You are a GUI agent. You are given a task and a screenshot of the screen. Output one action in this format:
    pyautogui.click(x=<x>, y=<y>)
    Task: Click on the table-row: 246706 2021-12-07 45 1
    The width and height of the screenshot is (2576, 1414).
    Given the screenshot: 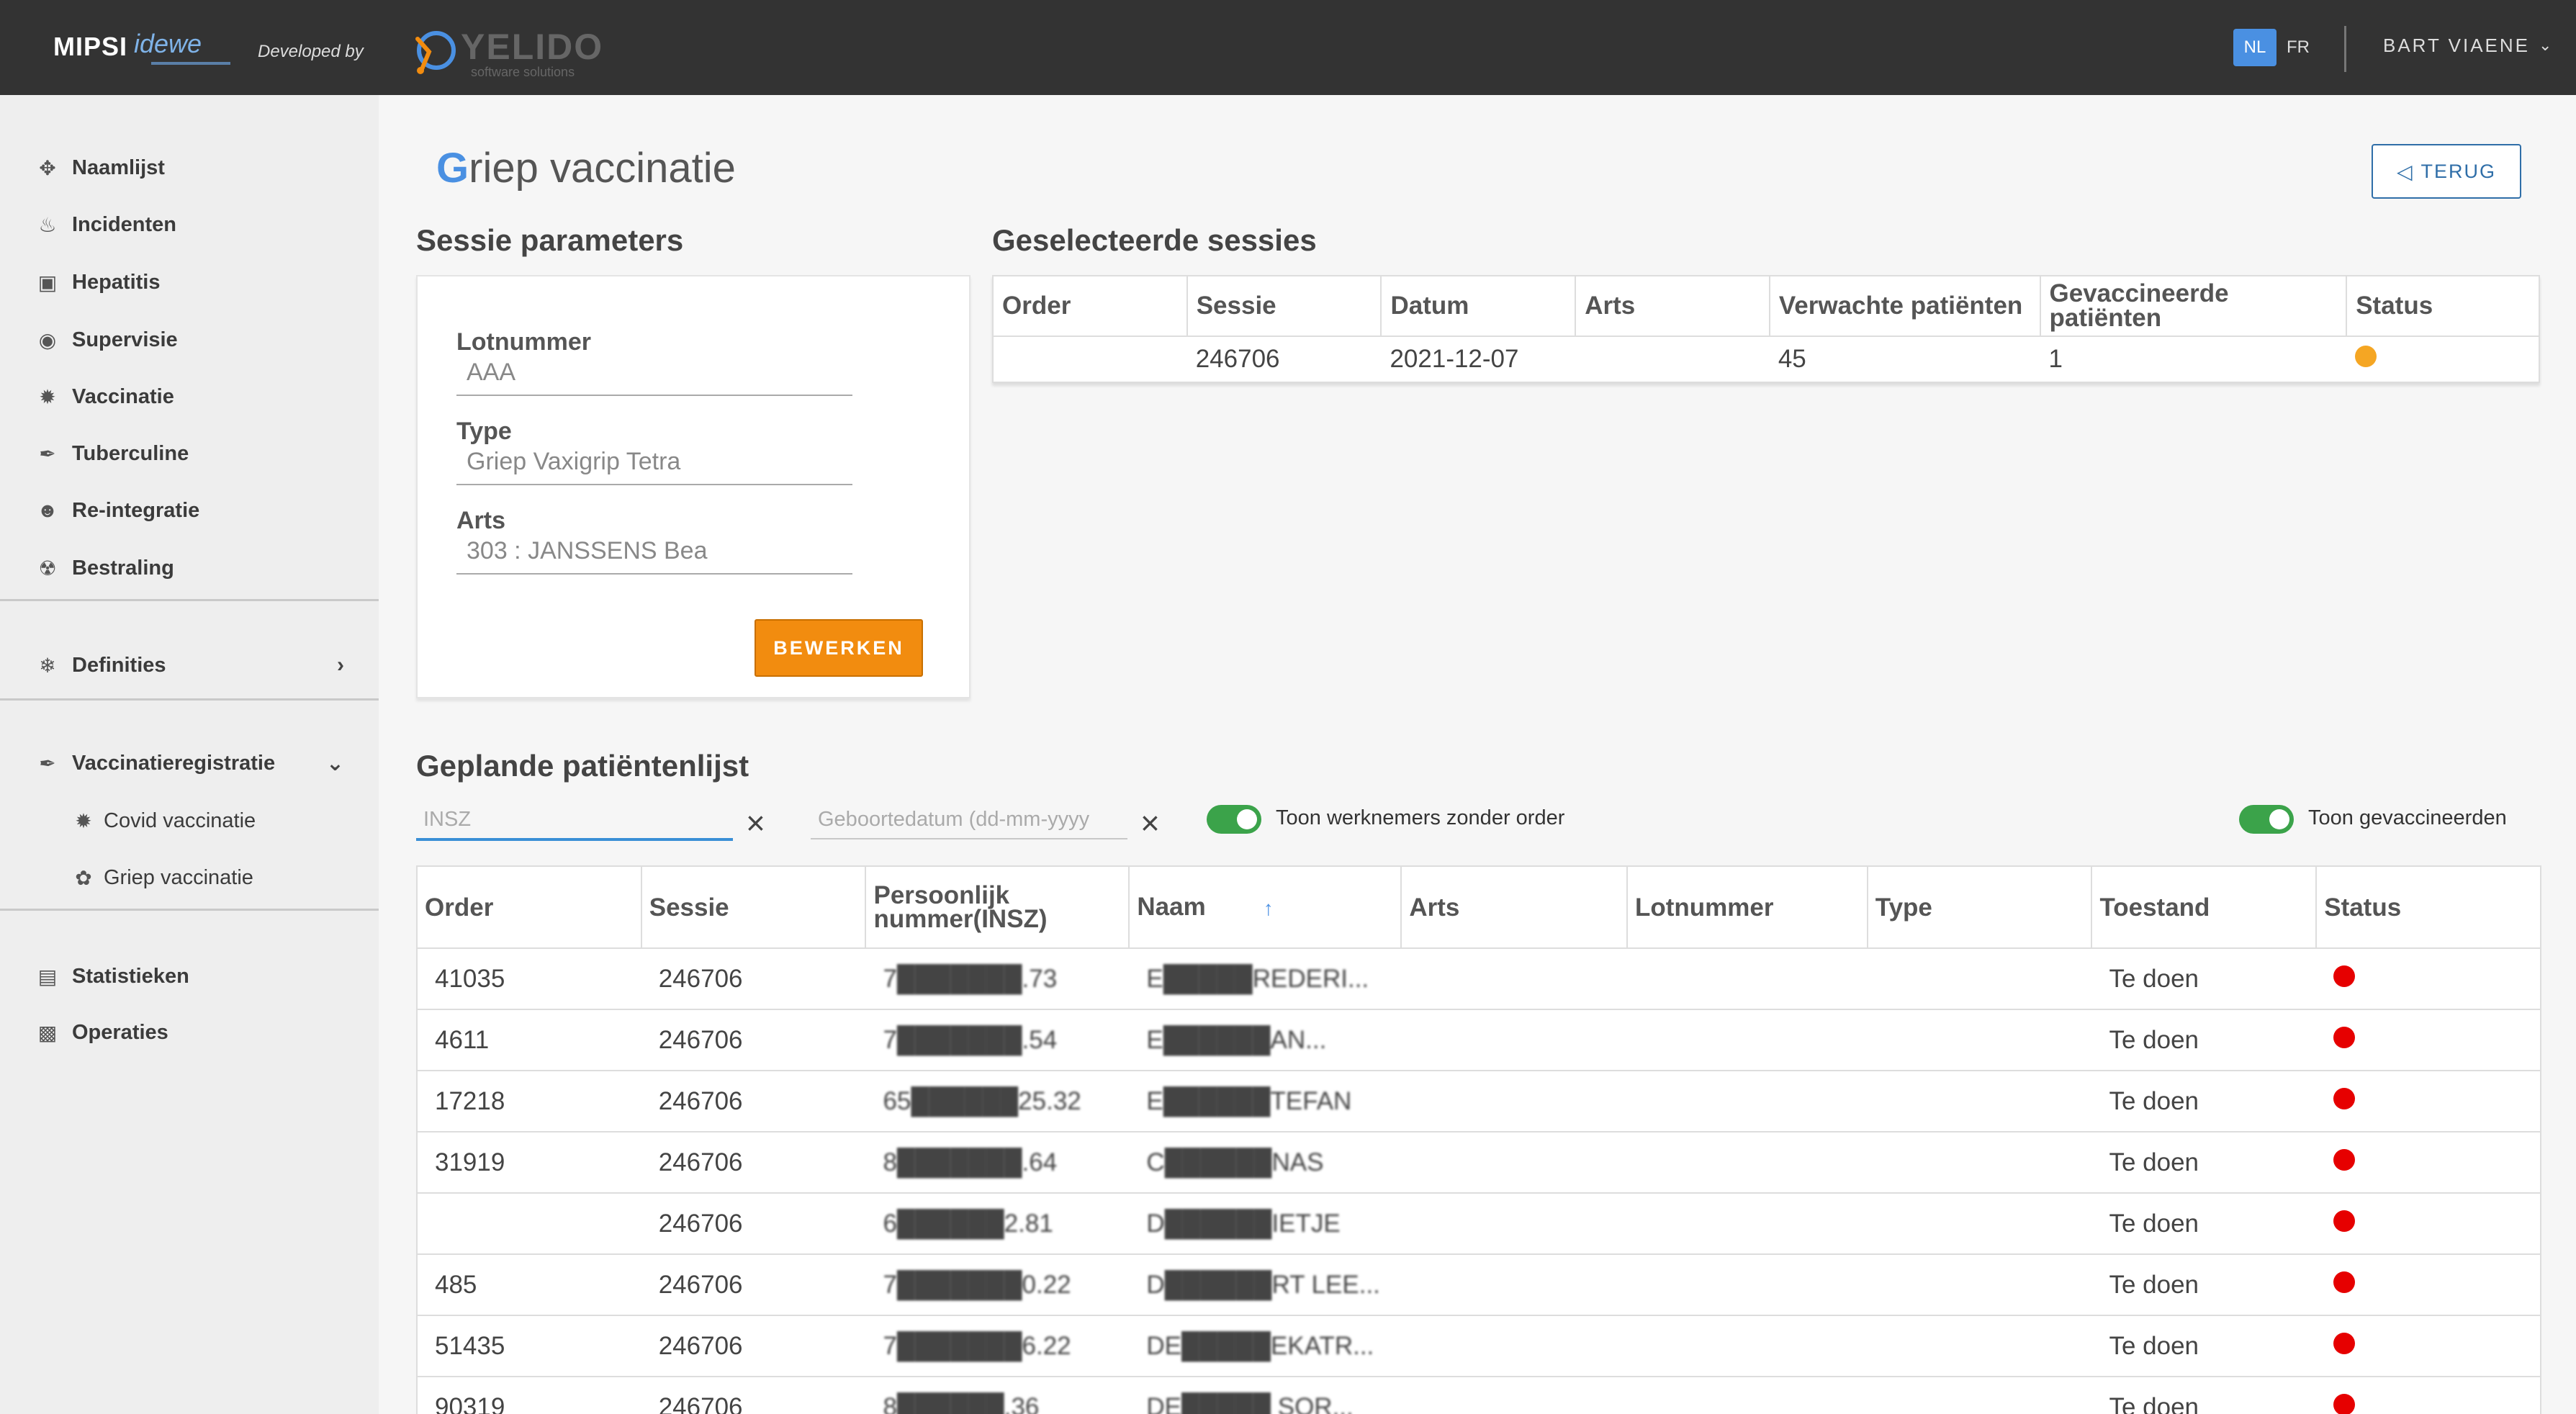 What is the action you would take?
    pyautogui.click(x=1766, y=359)
    